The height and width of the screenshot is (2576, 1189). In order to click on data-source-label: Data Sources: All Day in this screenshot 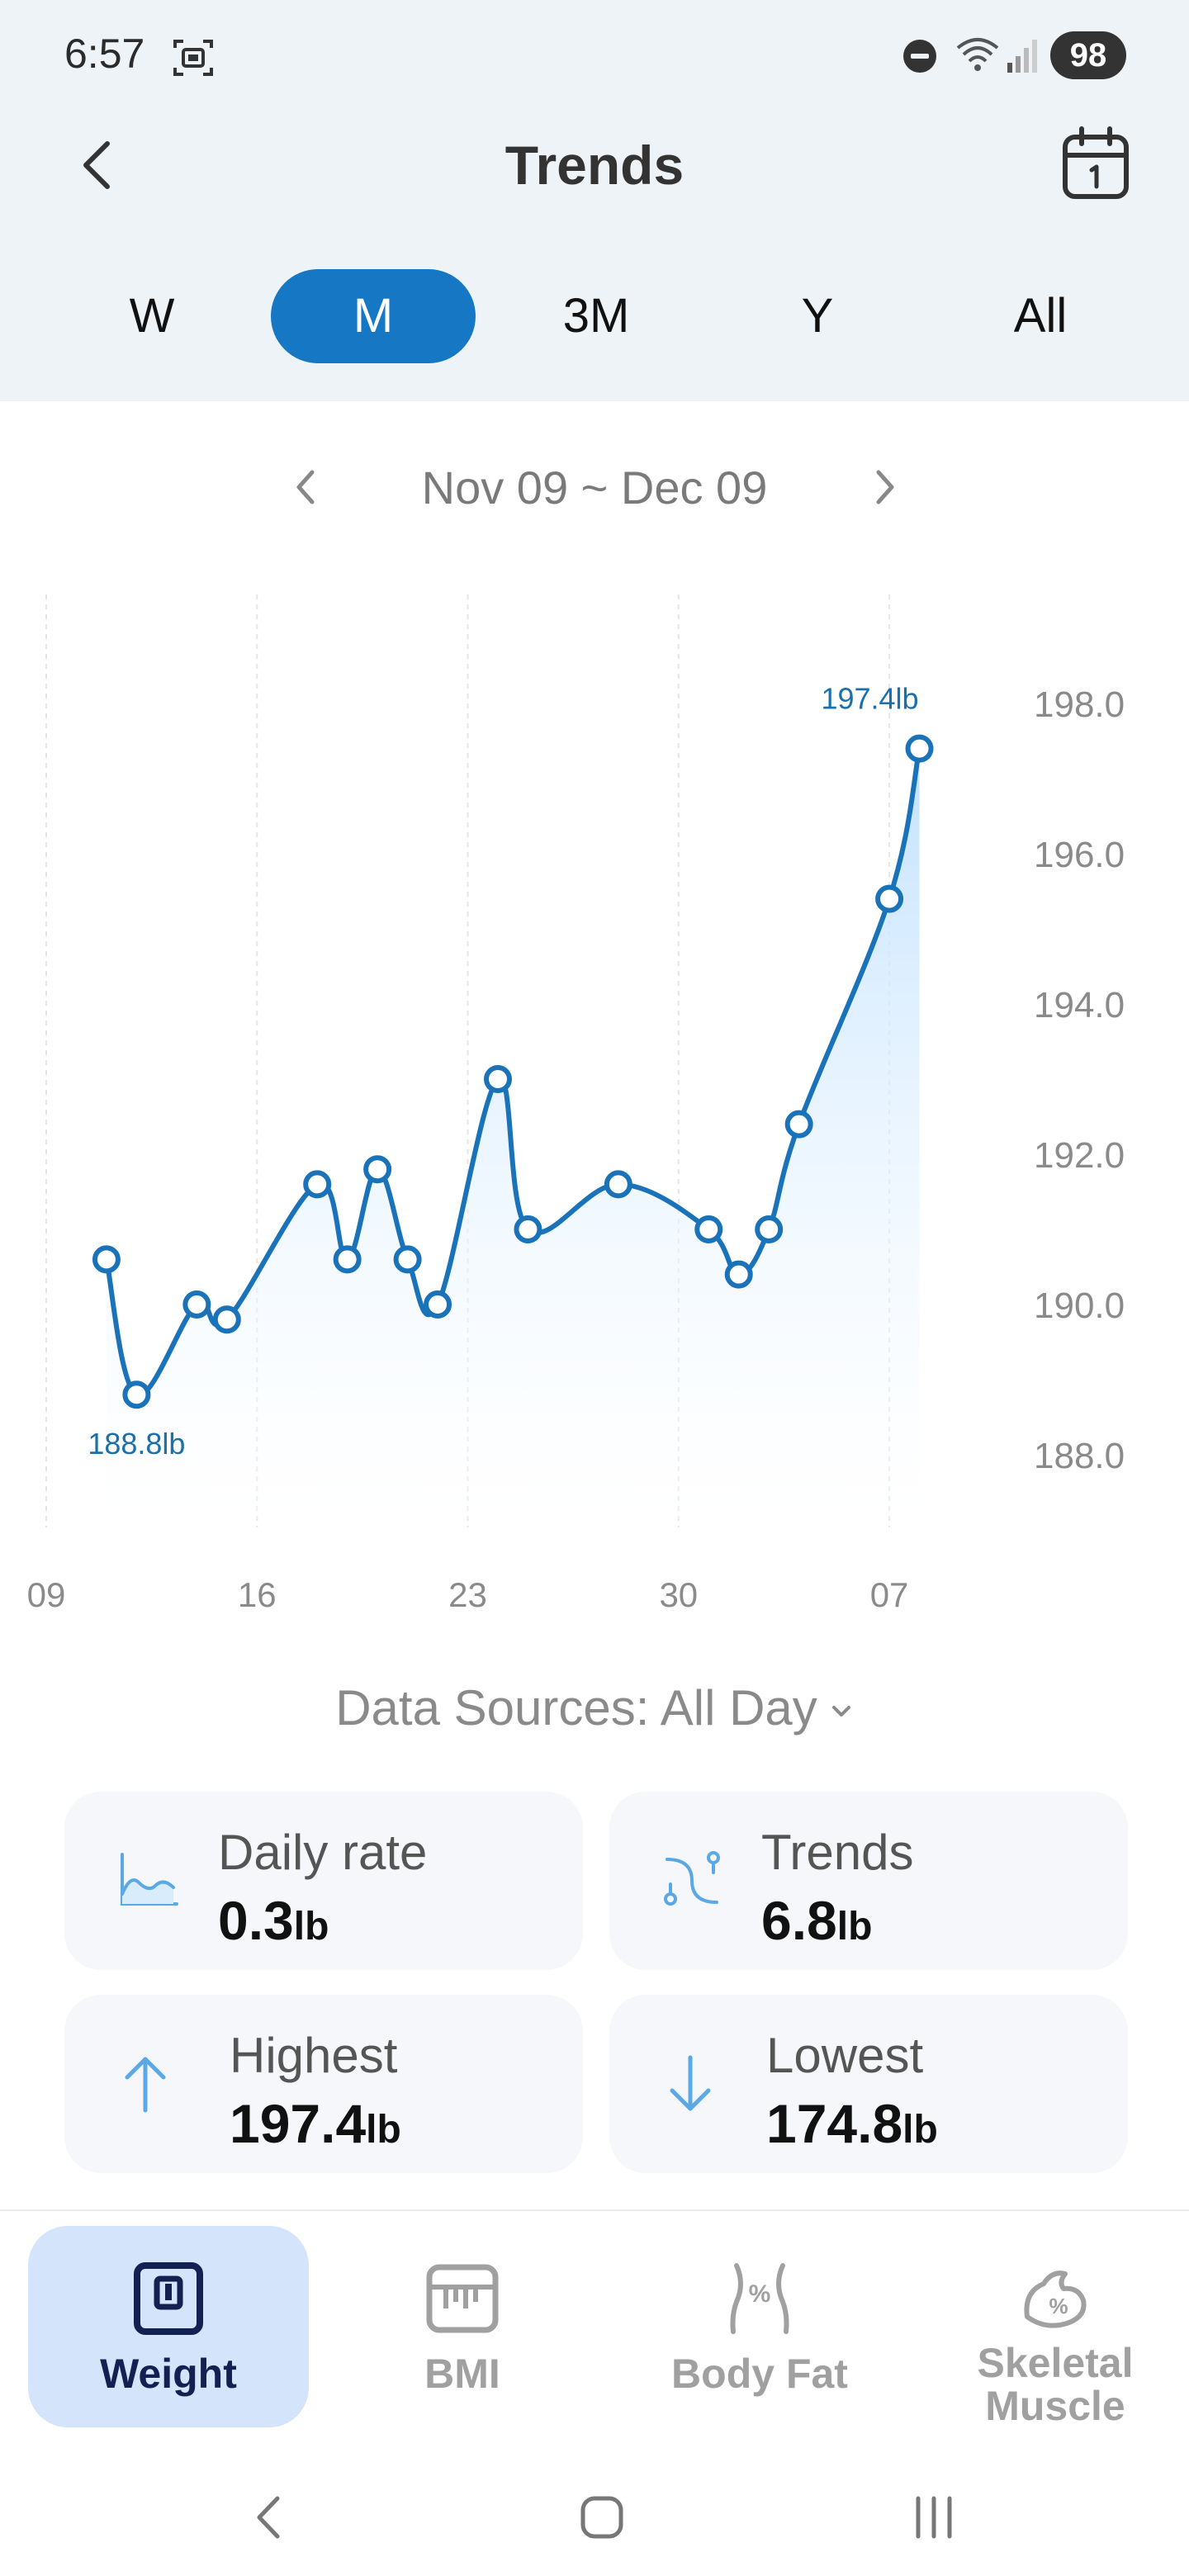, I will do `click(576, 1707)`.